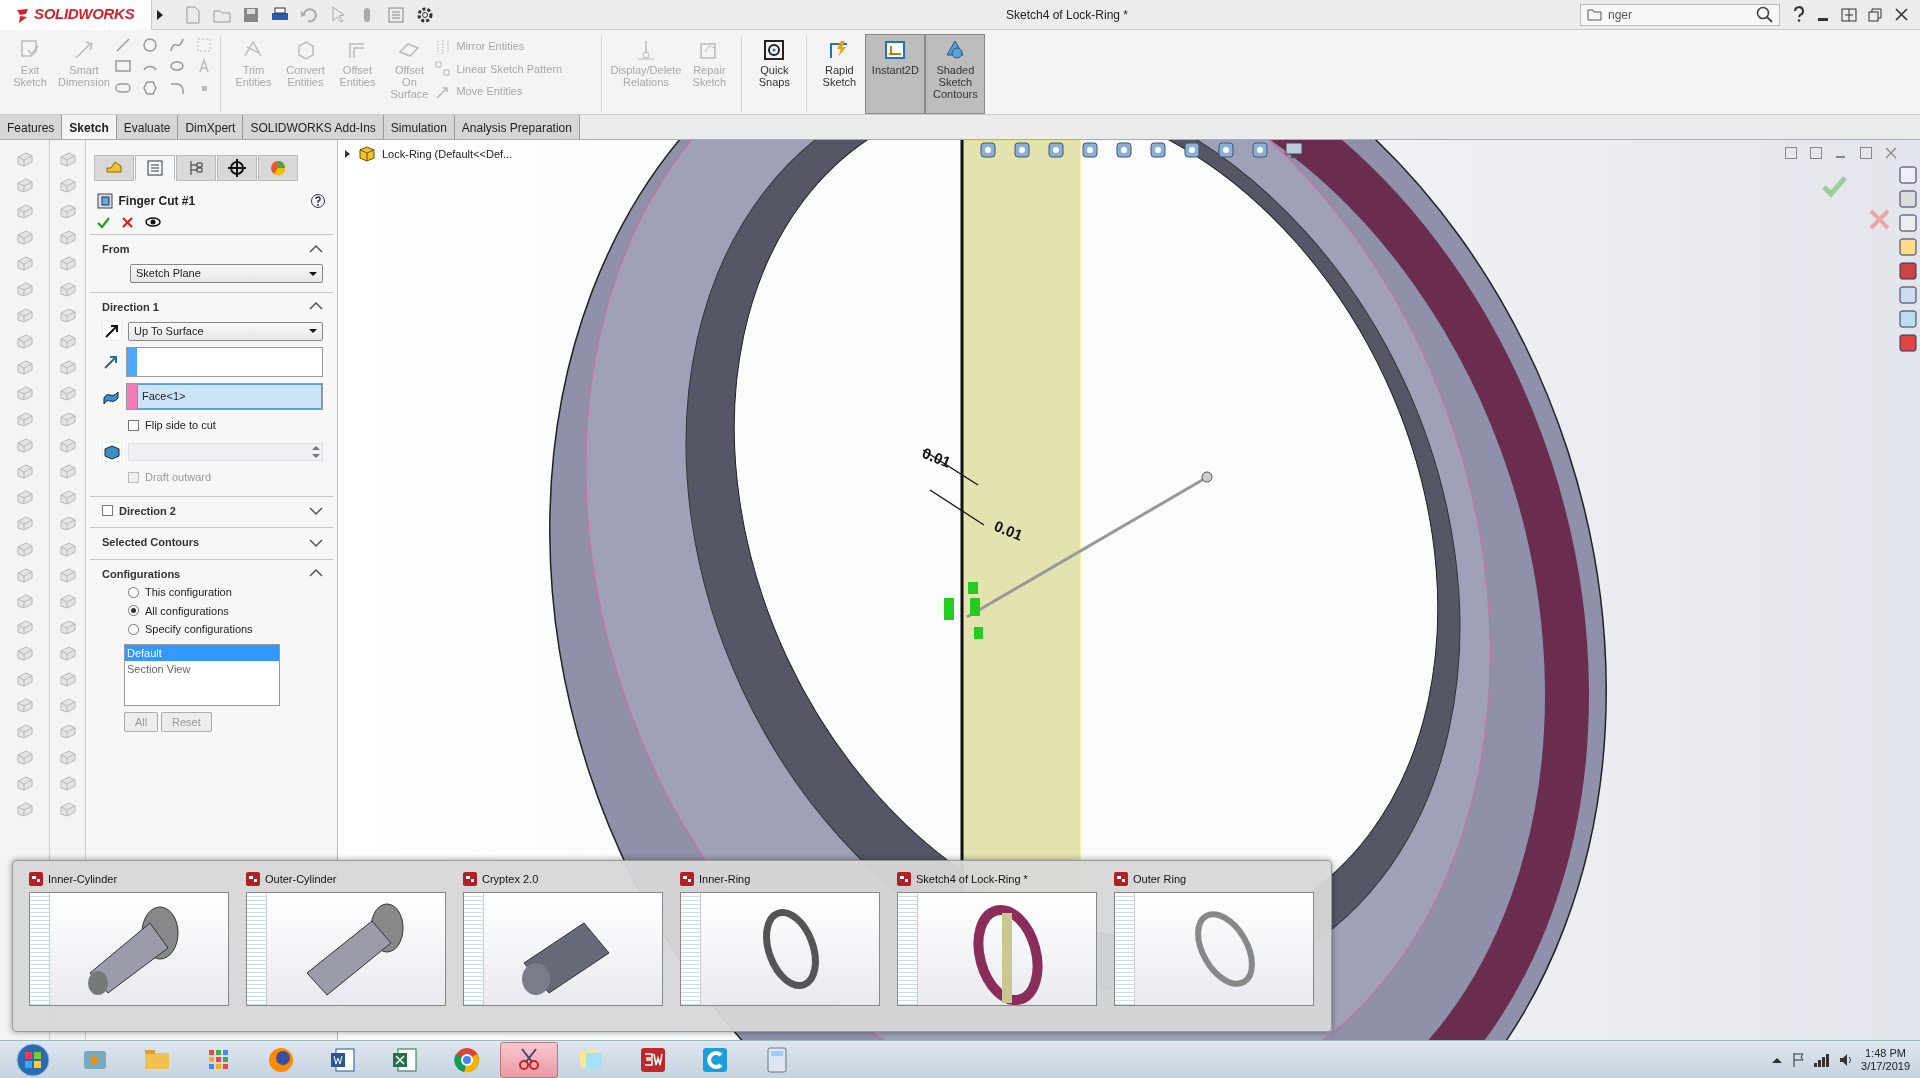 Image resolution: width=1920 pixels, height=1078 pixels. What do you see at coordinates (316, 249) in the screenshot?
I see `collapse-chevron-icon` at bounding box center [316, 249].